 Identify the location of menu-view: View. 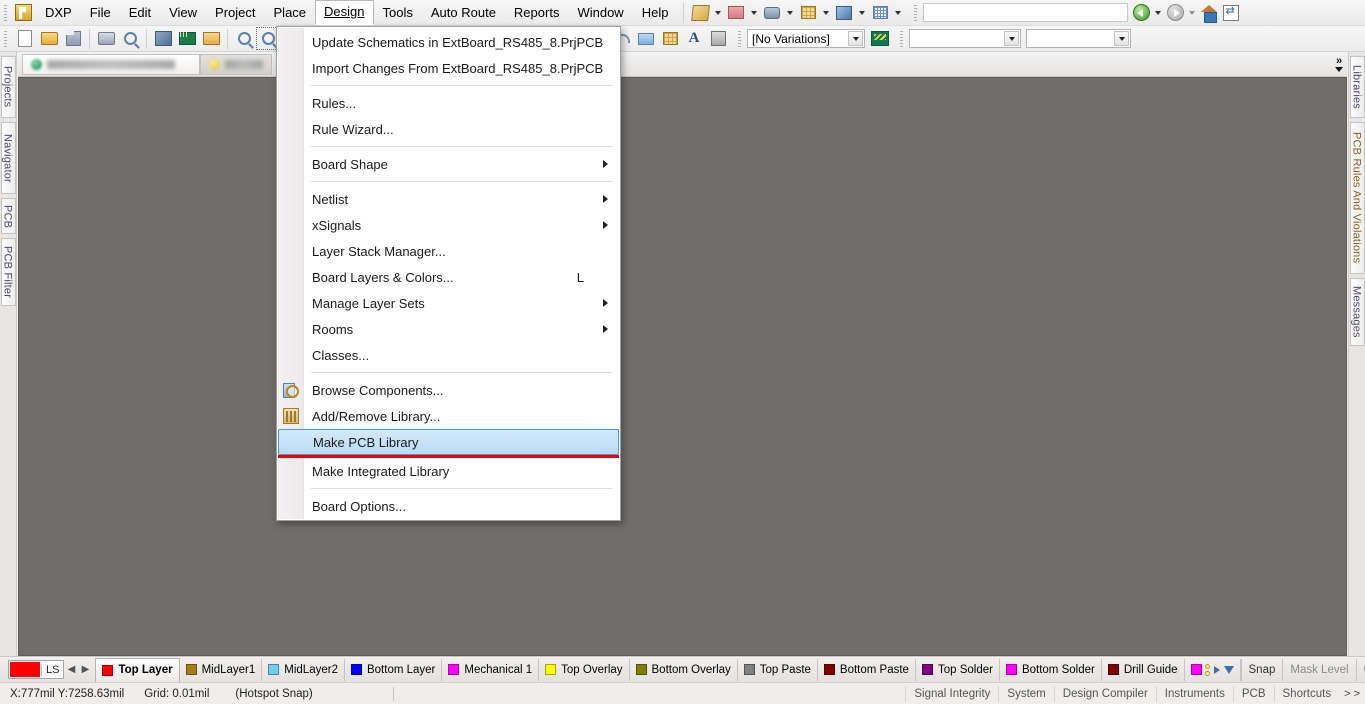
(183, 13).